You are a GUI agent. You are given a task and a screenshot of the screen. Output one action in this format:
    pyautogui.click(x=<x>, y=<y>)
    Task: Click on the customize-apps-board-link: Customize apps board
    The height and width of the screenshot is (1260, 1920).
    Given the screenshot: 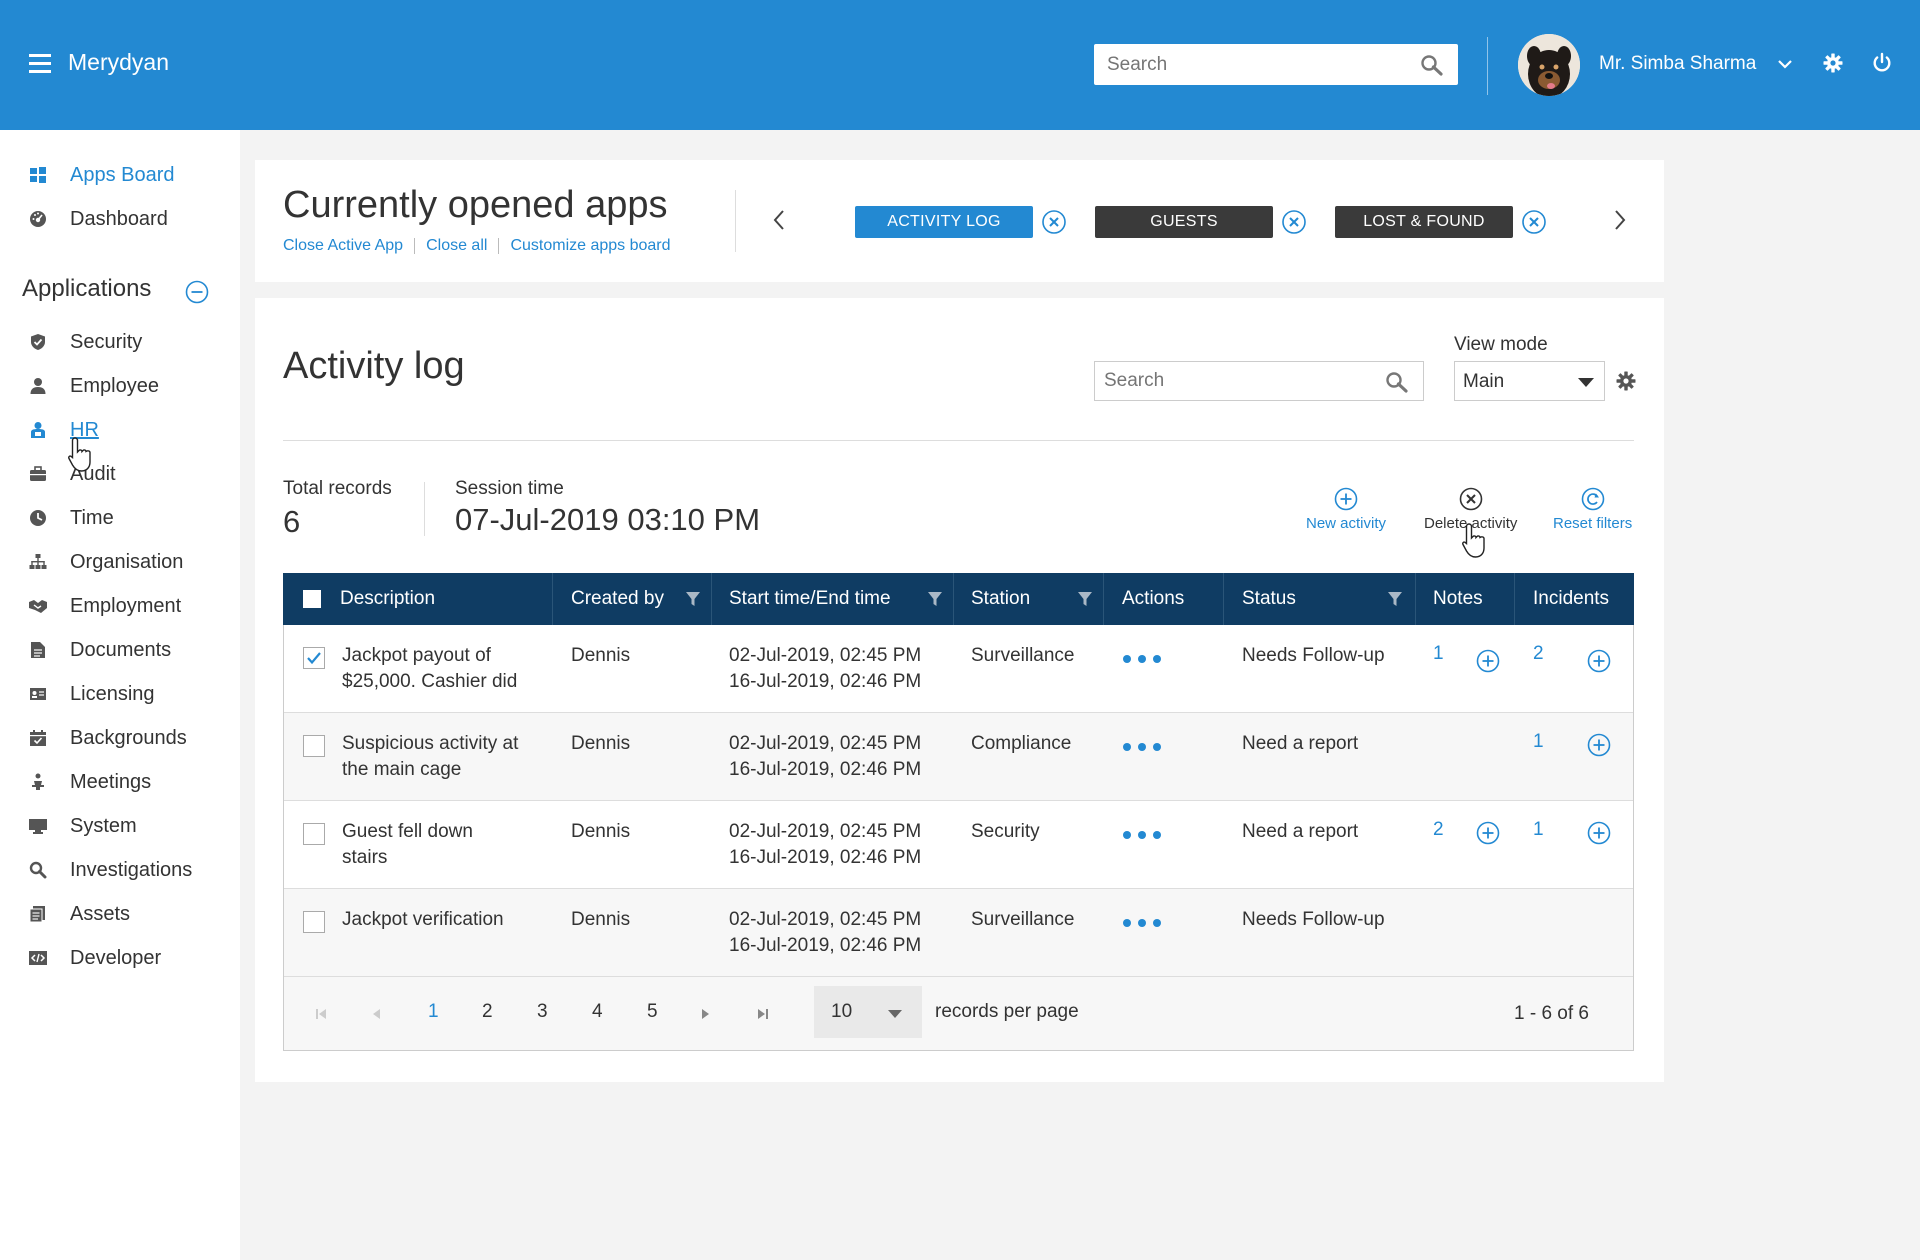 What is the action you would take?
    pyautogui.click(x=590, y=246)
    